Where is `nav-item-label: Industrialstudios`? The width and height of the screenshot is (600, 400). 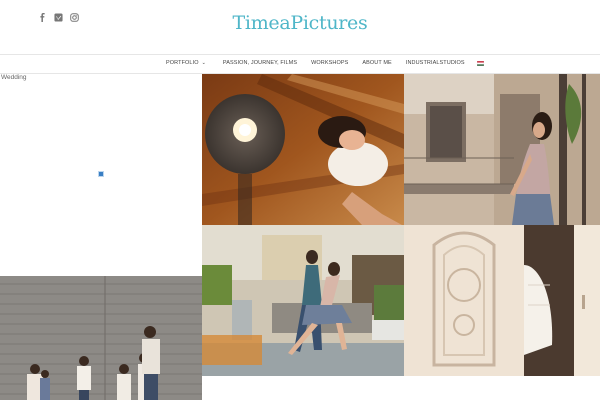 nav-item-label: Industrialstudios is located at coordinates (435, 63).